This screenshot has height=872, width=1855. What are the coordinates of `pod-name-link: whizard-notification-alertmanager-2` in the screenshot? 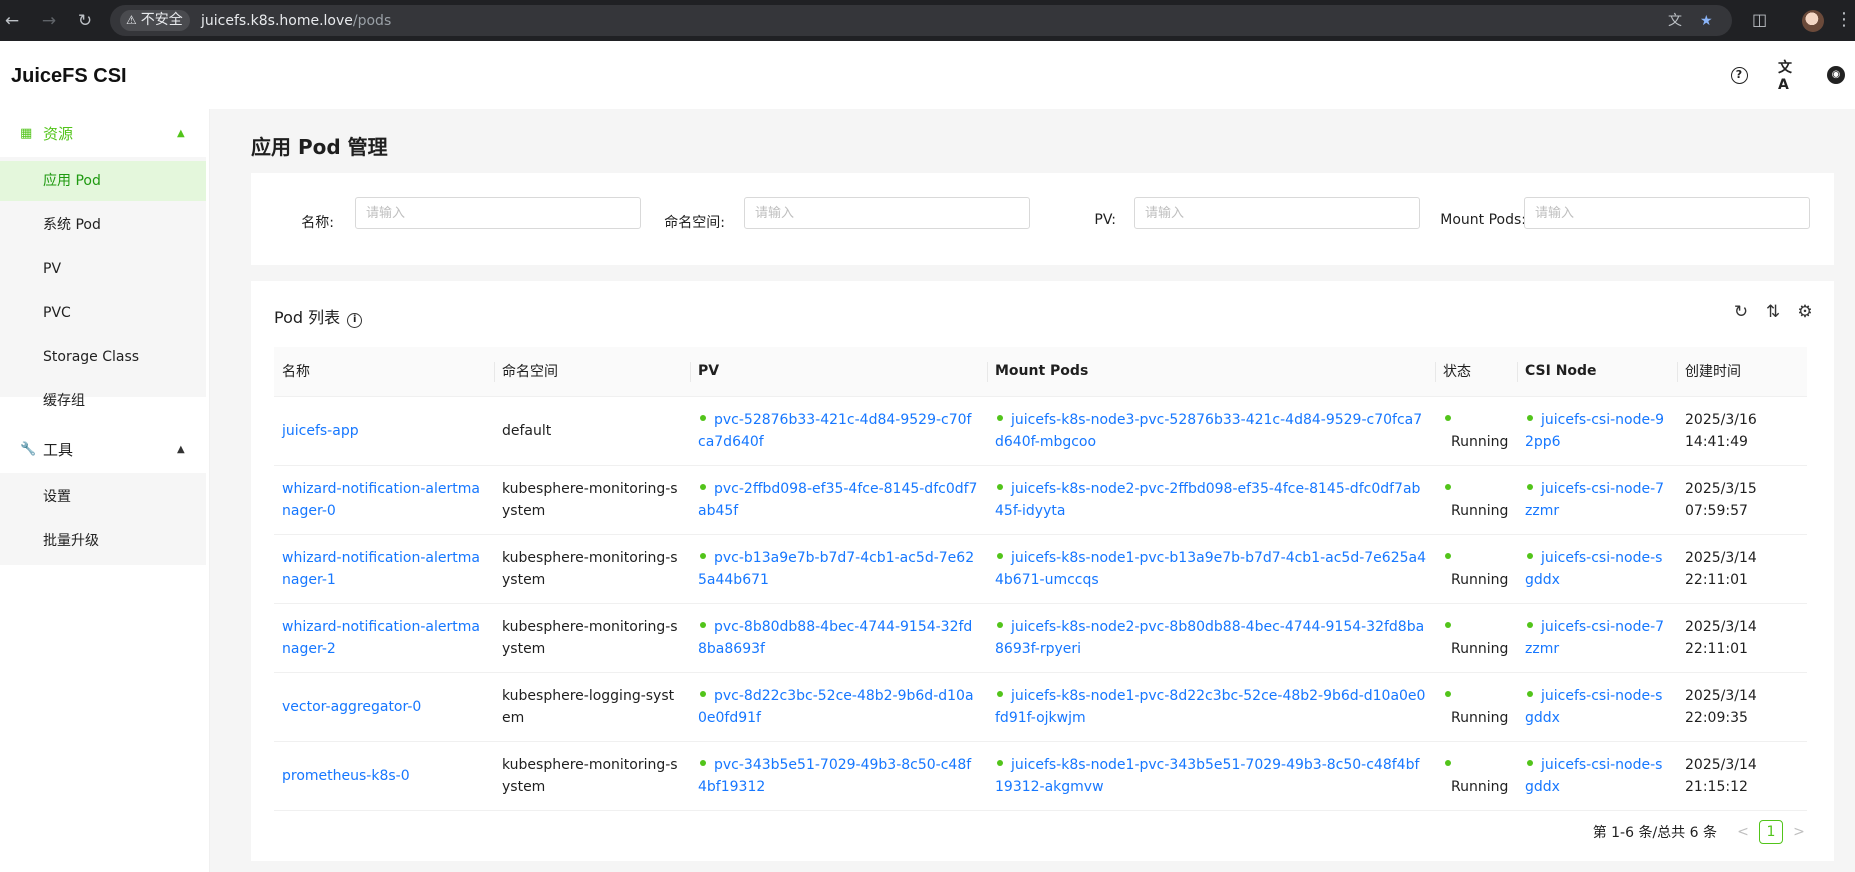 It's located at (381, 638).